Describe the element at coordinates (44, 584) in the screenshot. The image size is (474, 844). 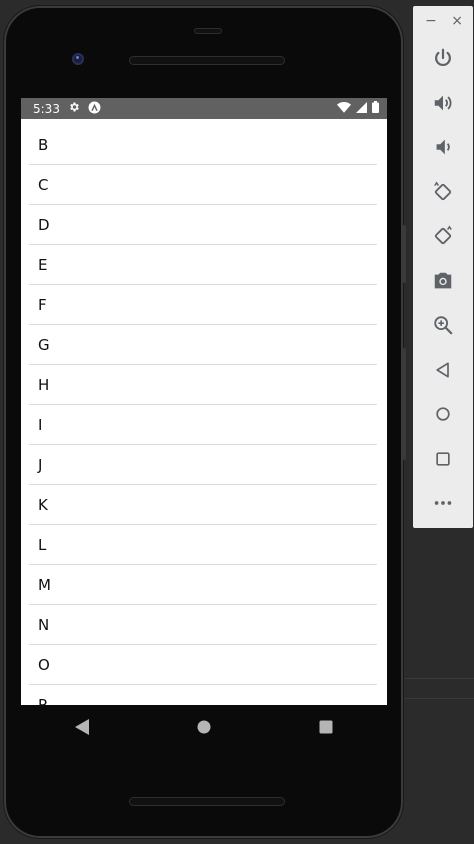
I see `list-item-label: M` at that location.